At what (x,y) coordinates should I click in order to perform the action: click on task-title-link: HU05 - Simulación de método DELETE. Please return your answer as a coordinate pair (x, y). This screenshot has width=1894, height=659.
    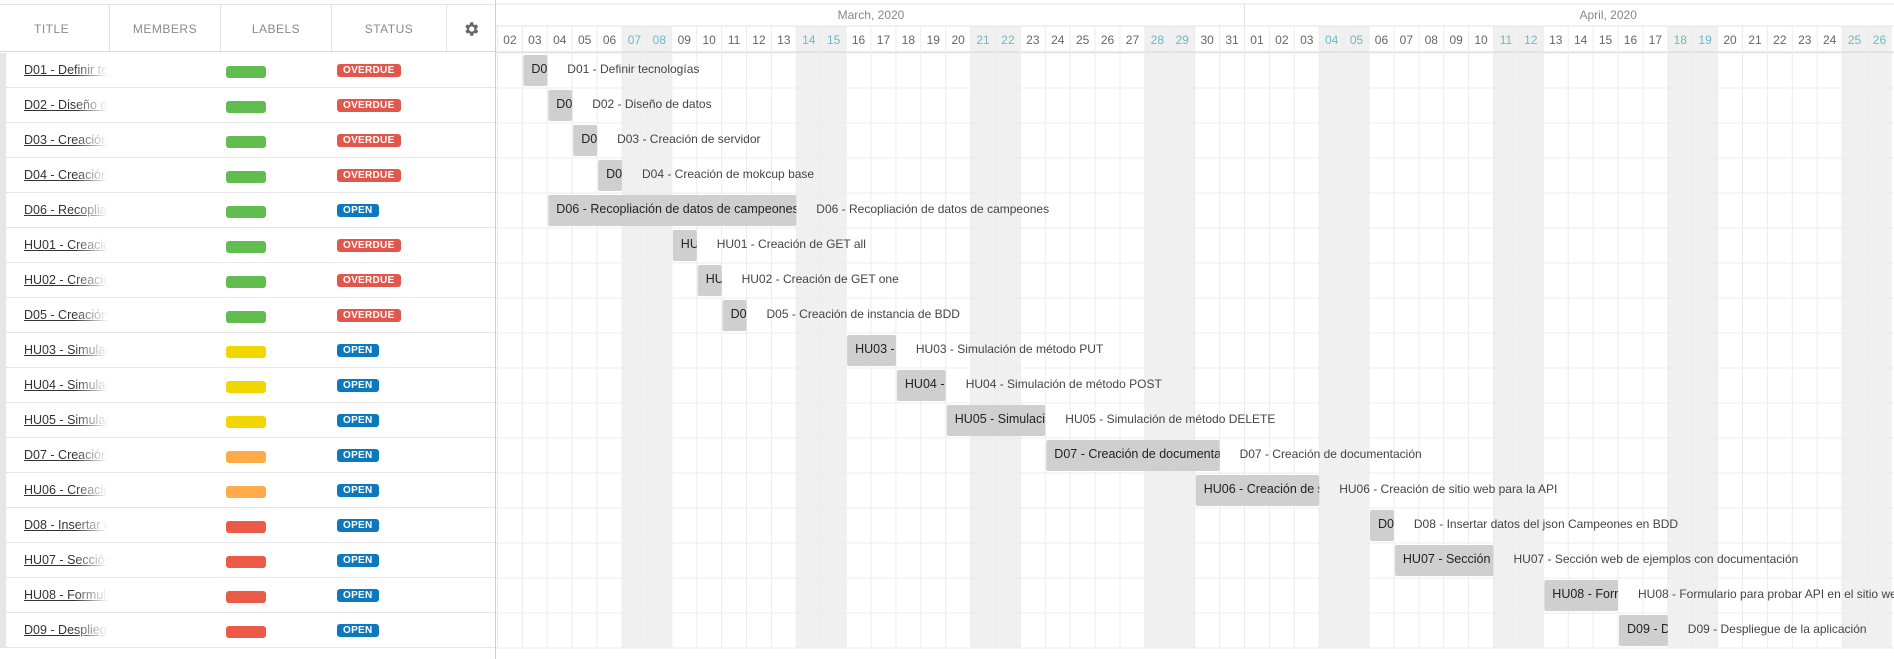
    Looking at the image, I should click on (66, 420).